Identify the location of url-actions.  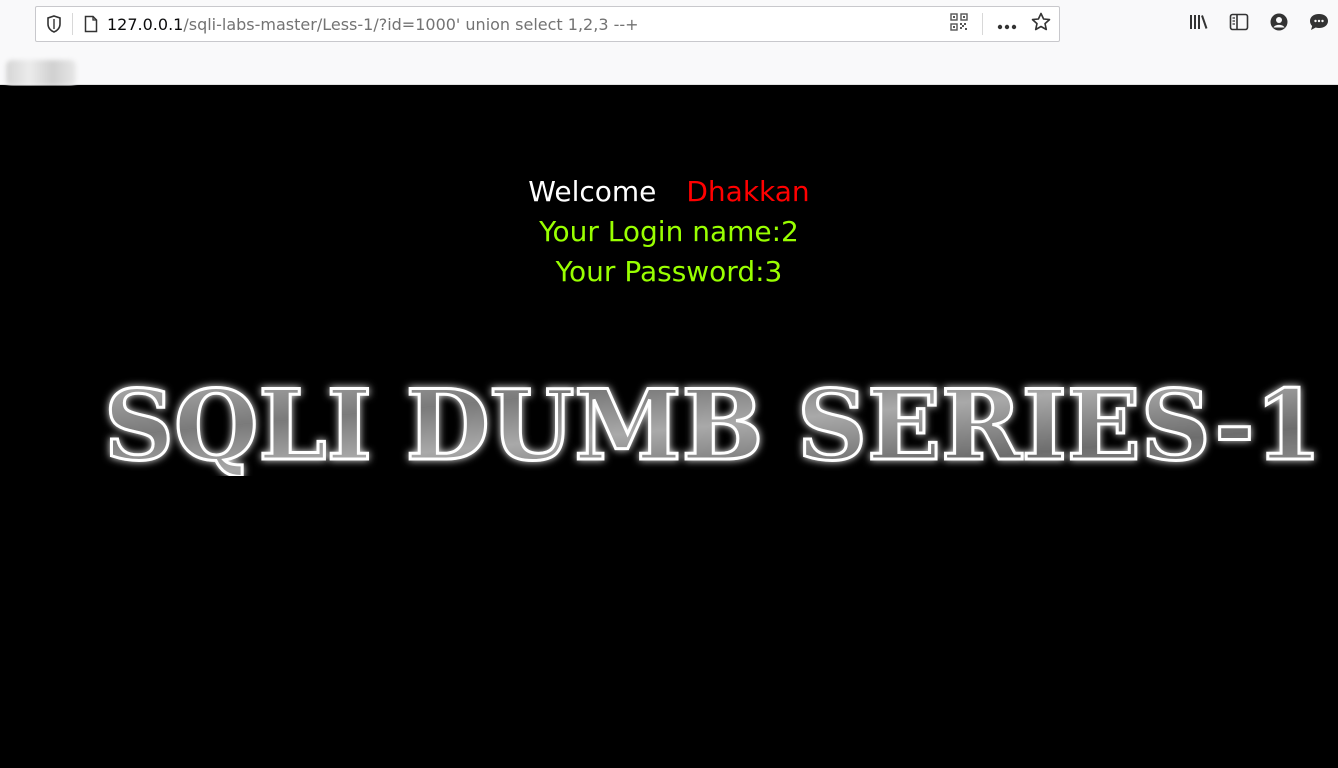
(1000, 24).